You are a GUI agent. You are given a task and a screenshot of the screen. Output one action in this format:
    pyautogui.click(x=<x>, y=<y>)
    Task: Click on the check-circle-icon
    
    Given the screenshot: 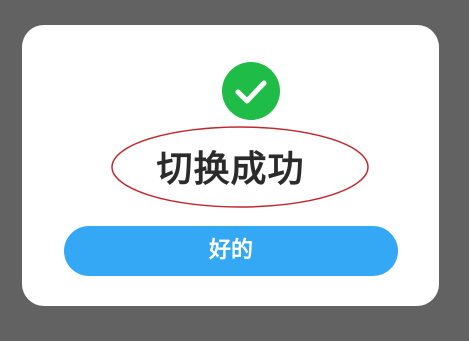 What is the action you would take?
    pyautogui.click(x=251, y=91)
    